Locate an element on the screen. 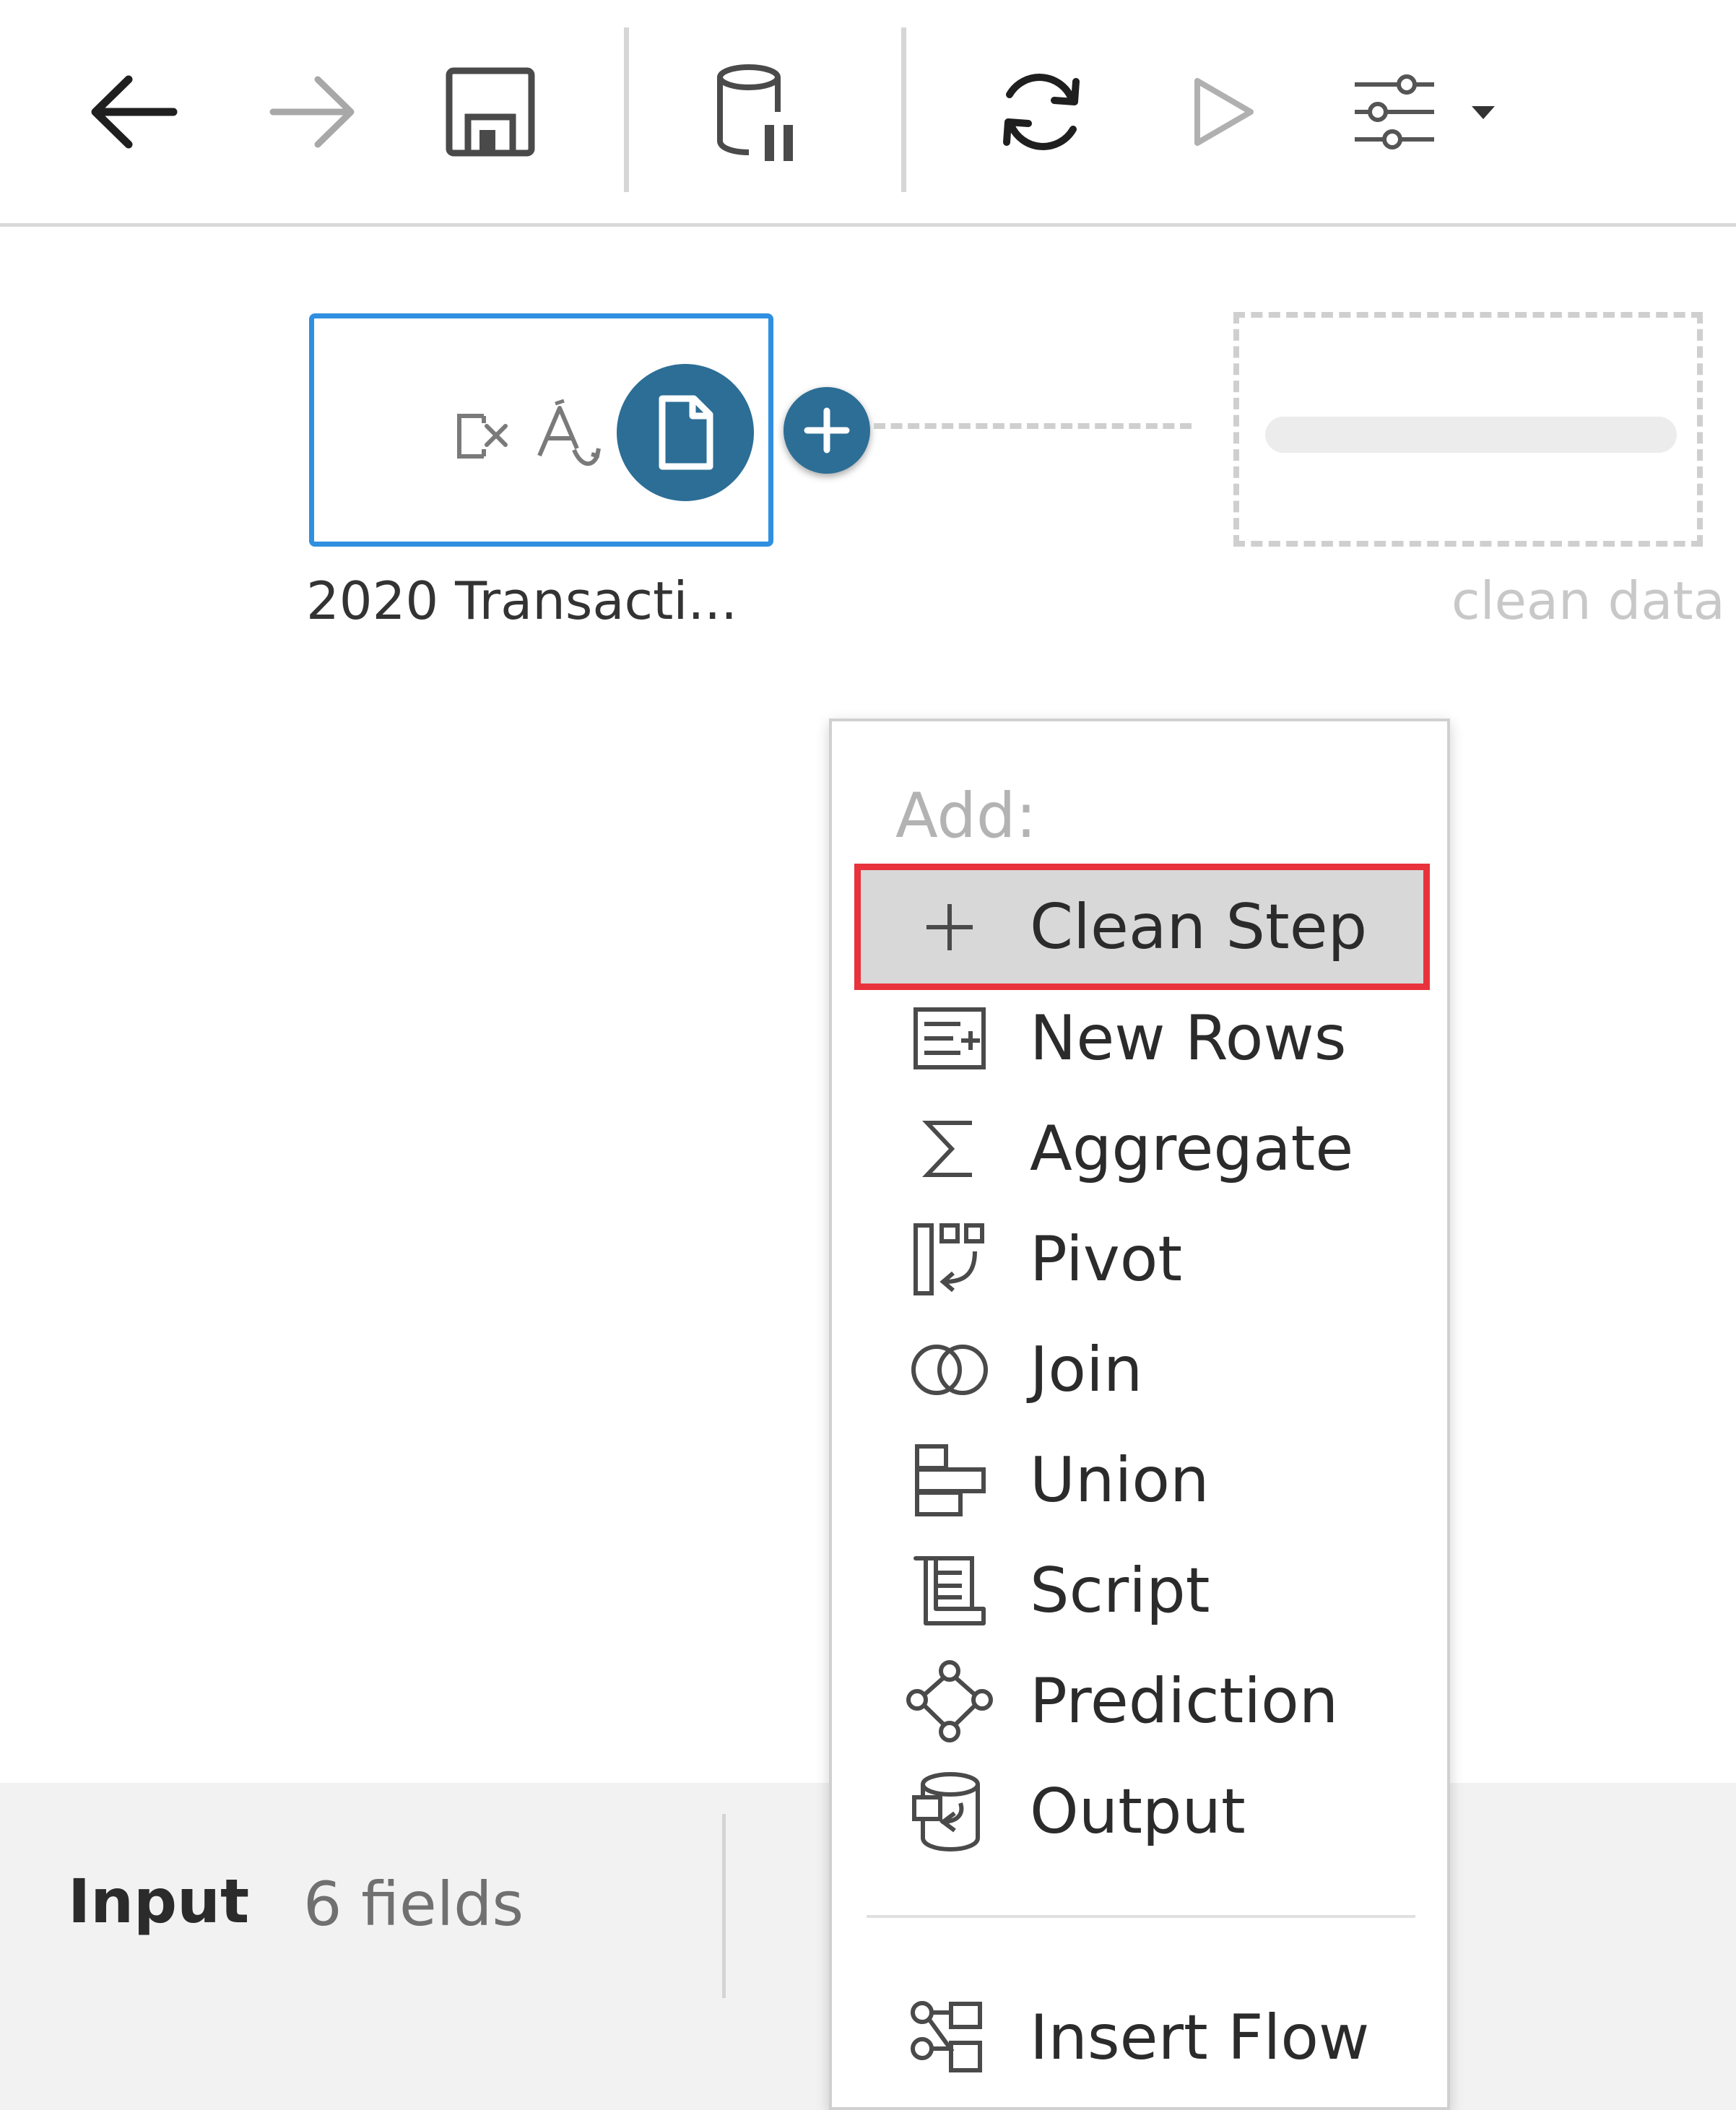 The height and width of the screenshot is (2110, 1736). rename-field-icon is located at coordinates (567, 437).